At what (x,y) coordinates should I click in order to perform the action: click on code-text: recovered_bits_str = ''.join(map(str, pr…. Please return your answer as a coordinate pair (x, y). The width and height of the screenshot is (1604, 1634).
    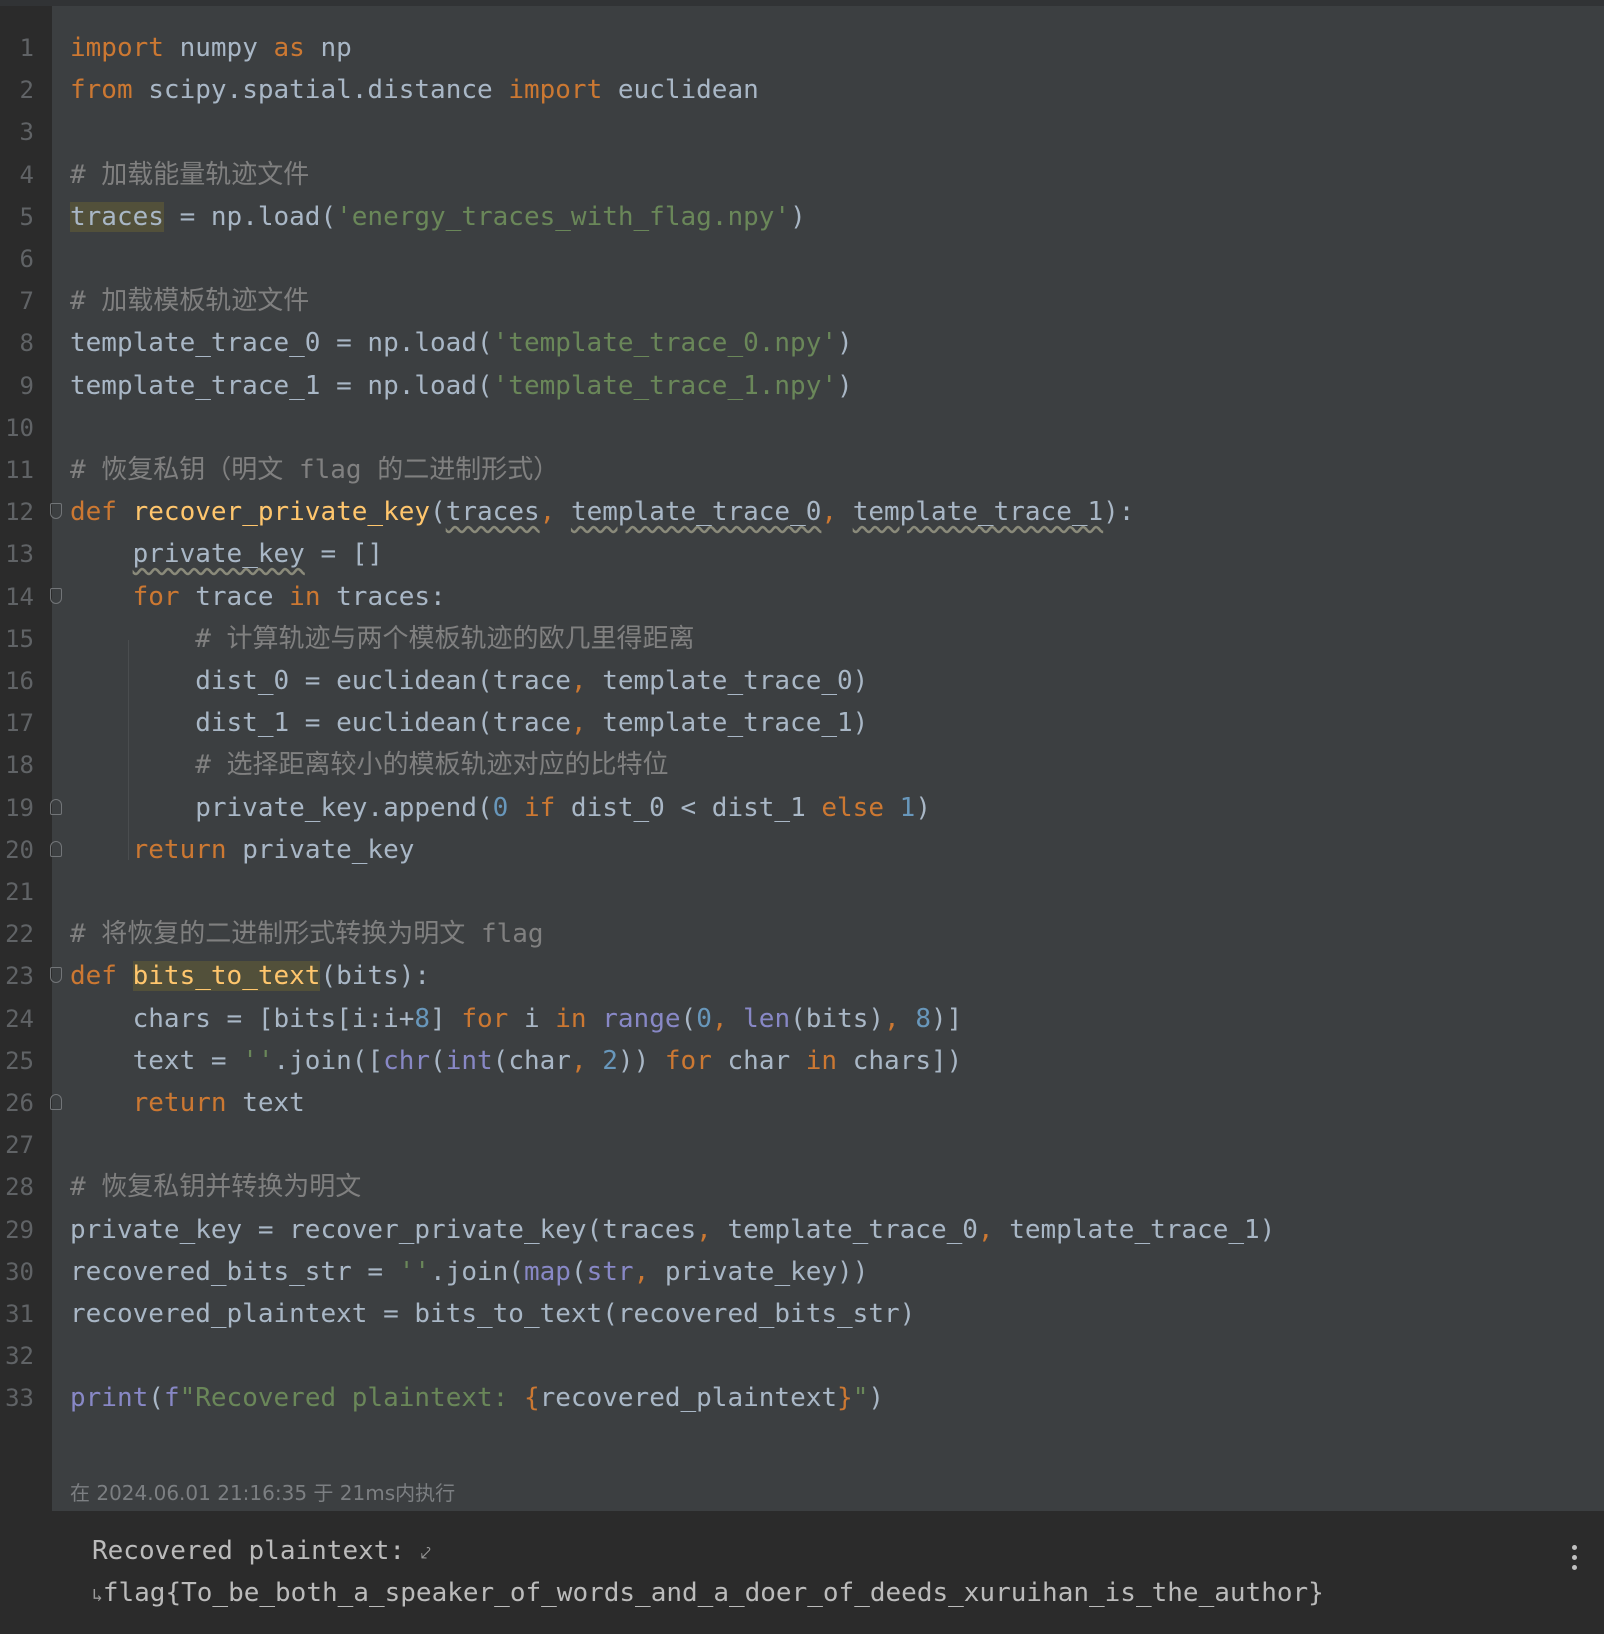
    Looking at the image, I should click on (469, 1272).